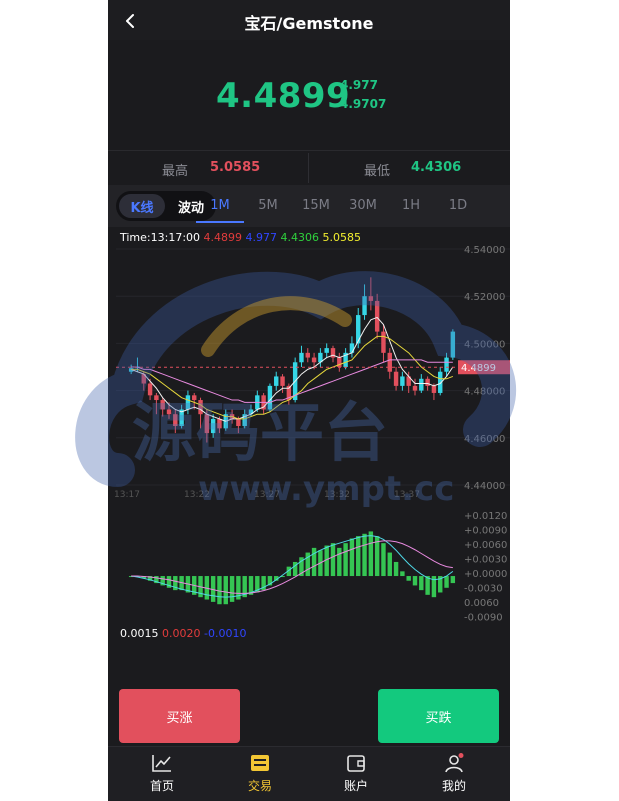 Image resolution: width=619 pixels, height=801 pixels. What do you see at coordinates (355, 786) in the screenshot?
I see `nav-label-account: 账户` at bounding box center [355, 786].